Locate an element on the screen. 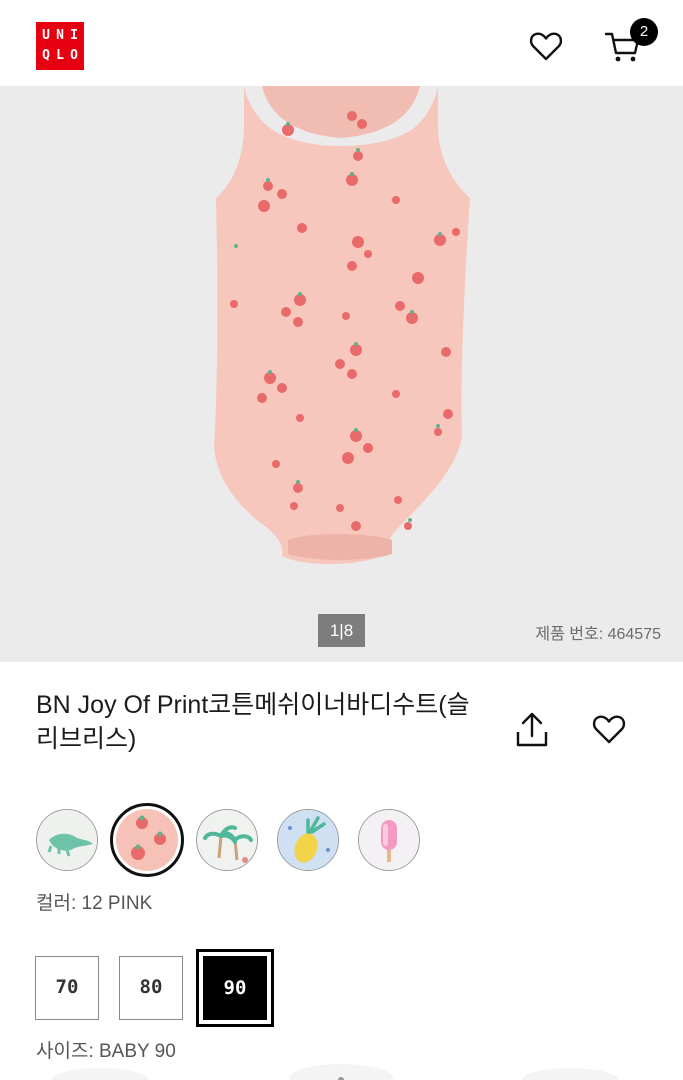  color-swatch-pineapple is located at coordinates (308, 840).